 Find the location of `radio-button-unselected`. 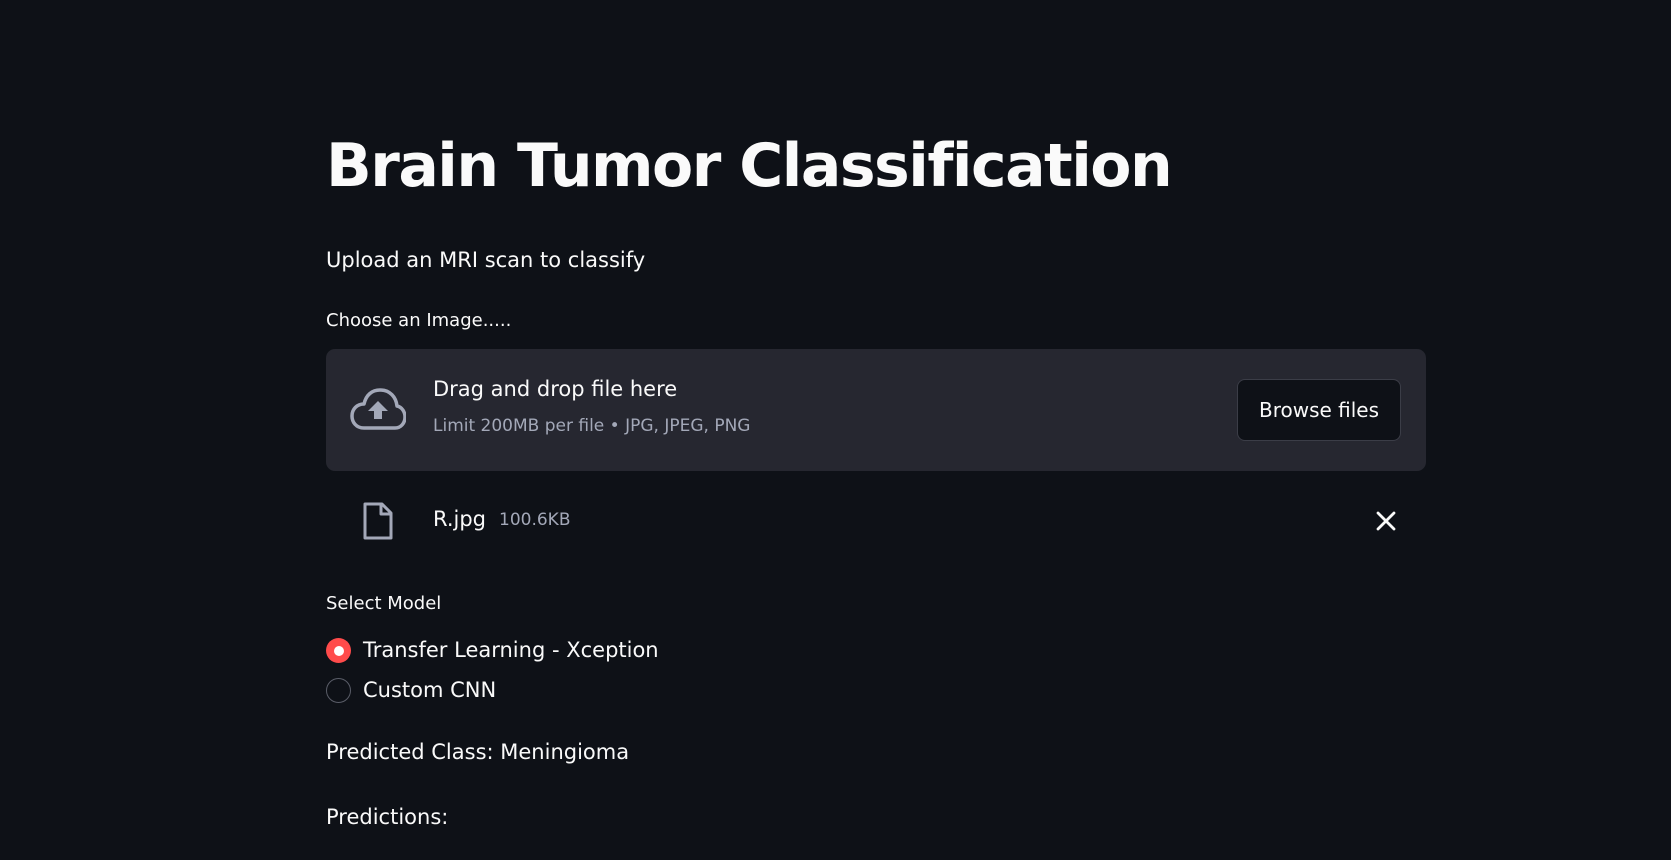

radio-button-unselected is located at coordinates (338, 690).